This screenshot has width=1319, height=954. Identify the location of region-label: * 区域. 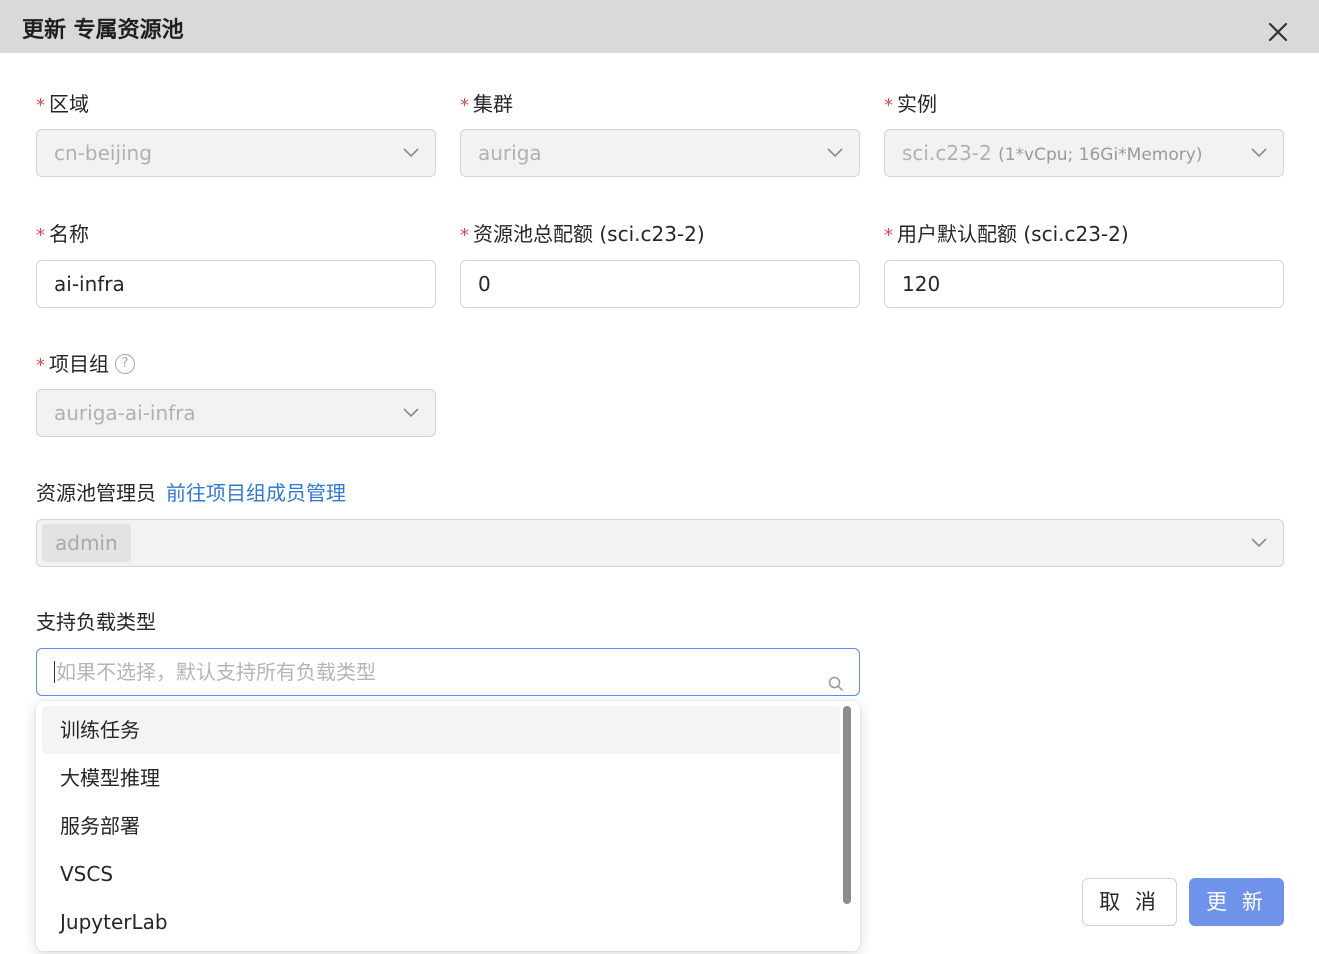
(62, 102).